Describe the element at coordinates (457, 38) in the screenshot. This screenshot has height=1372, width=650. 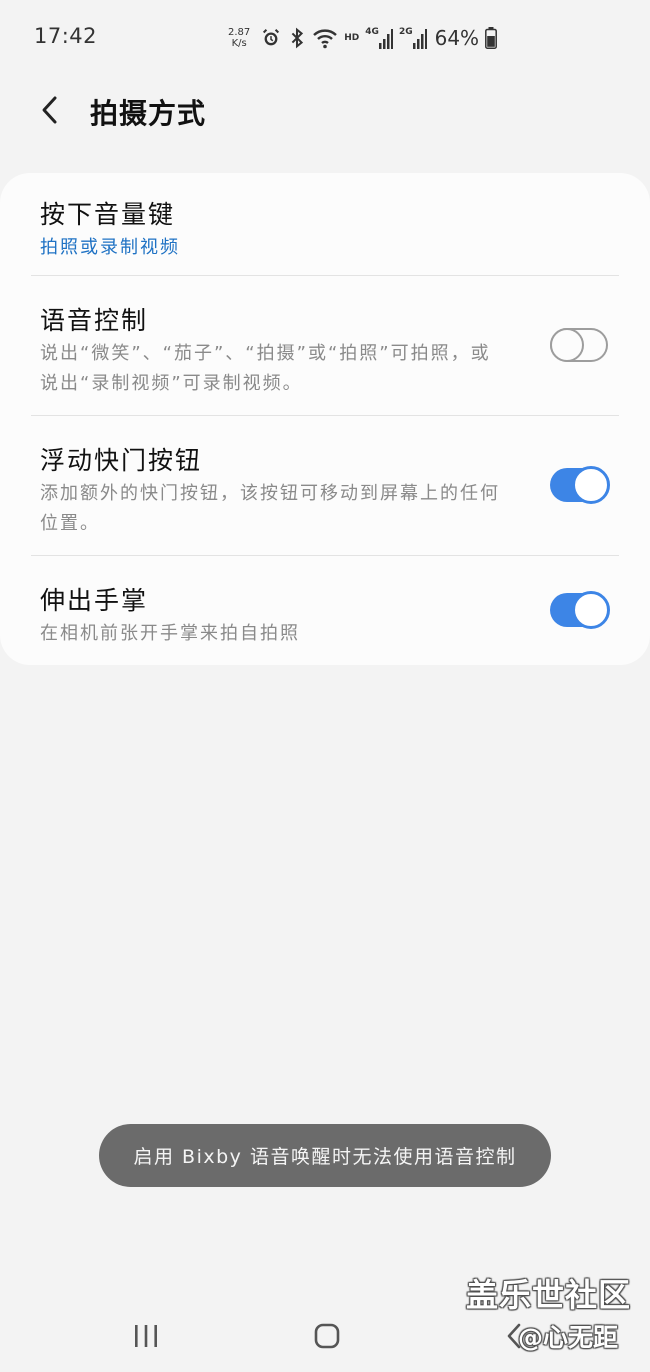
I see `battery-percent: 64%` at that location.